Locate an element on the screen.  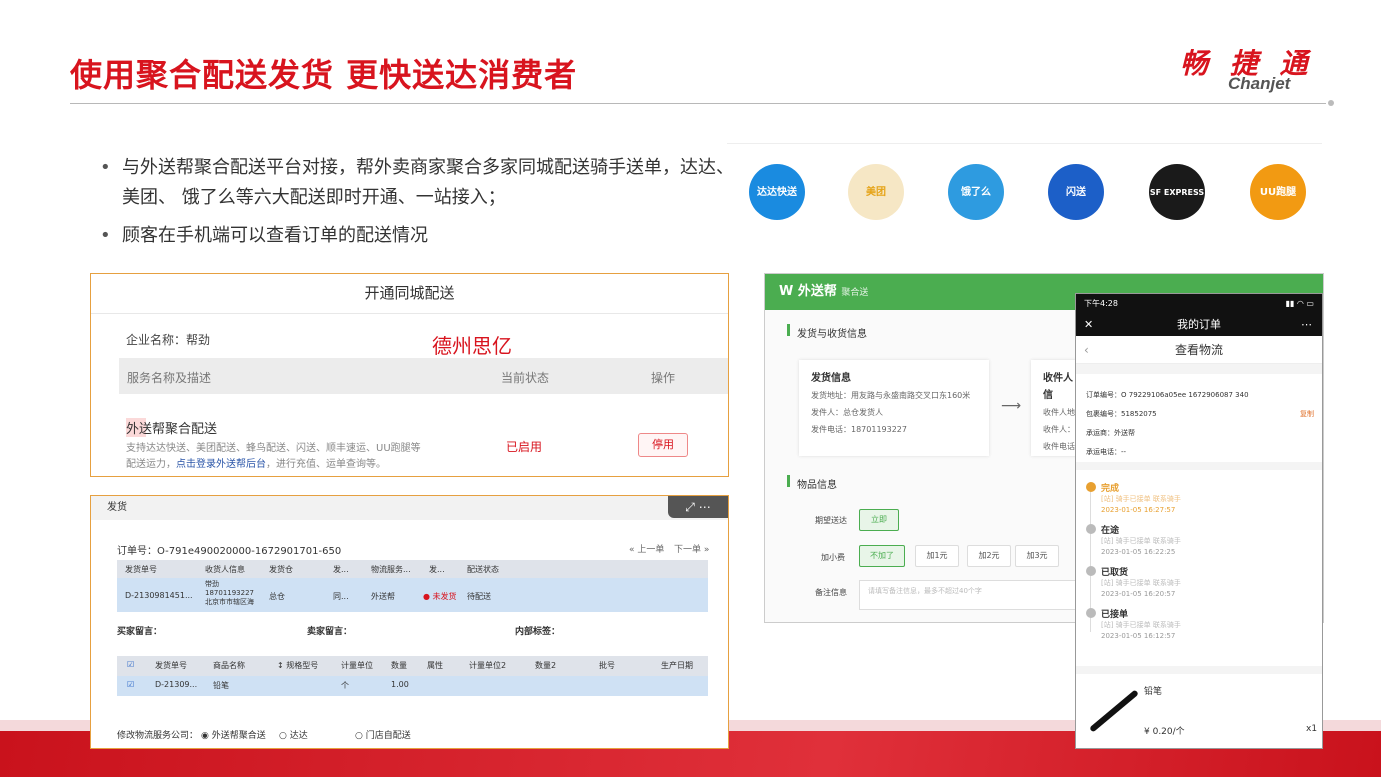
radio-store-delivery: ○ 门店自配送 is located at coordinates (383, 734).